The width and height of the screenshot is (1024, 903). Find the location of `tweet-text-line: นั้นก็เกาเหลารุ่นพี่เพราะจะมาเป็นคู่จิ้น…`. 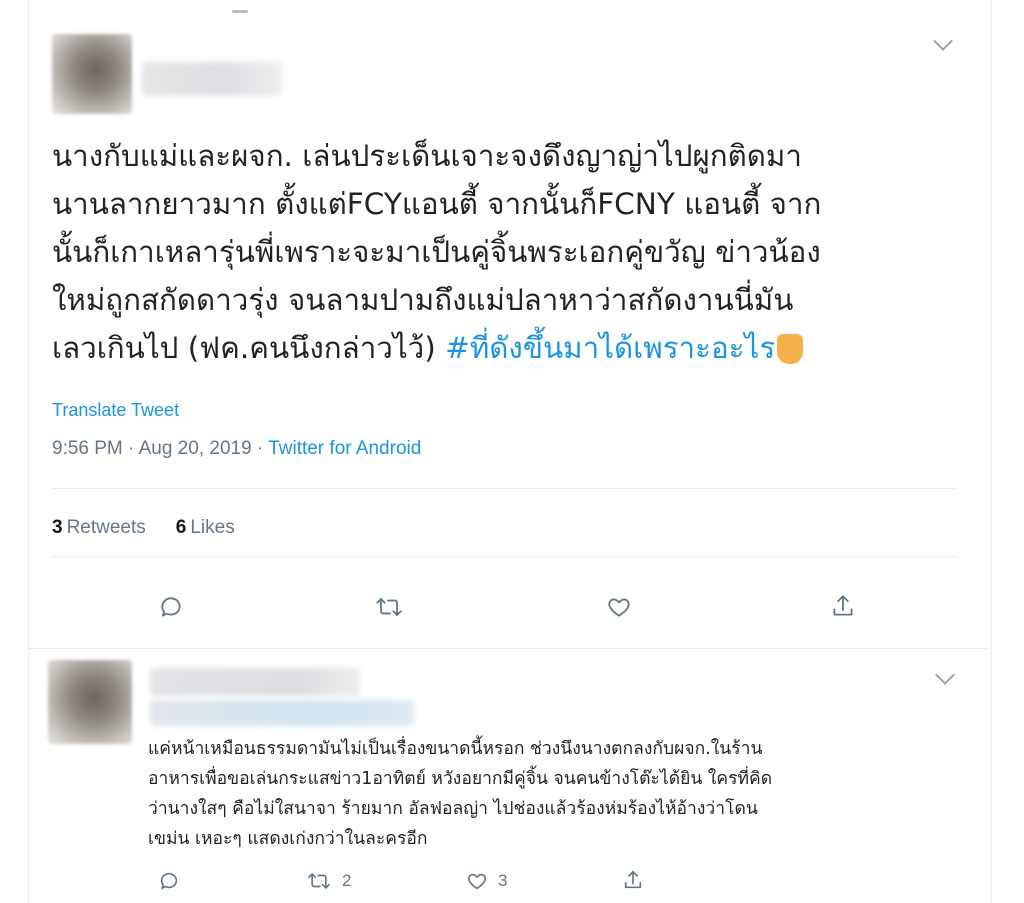

tweet-text-line: นั้นก็เกาเหลารุ่นพี่เพราะจะมาเป็นคู่จิ้น… is located at coordinates (436, 252).